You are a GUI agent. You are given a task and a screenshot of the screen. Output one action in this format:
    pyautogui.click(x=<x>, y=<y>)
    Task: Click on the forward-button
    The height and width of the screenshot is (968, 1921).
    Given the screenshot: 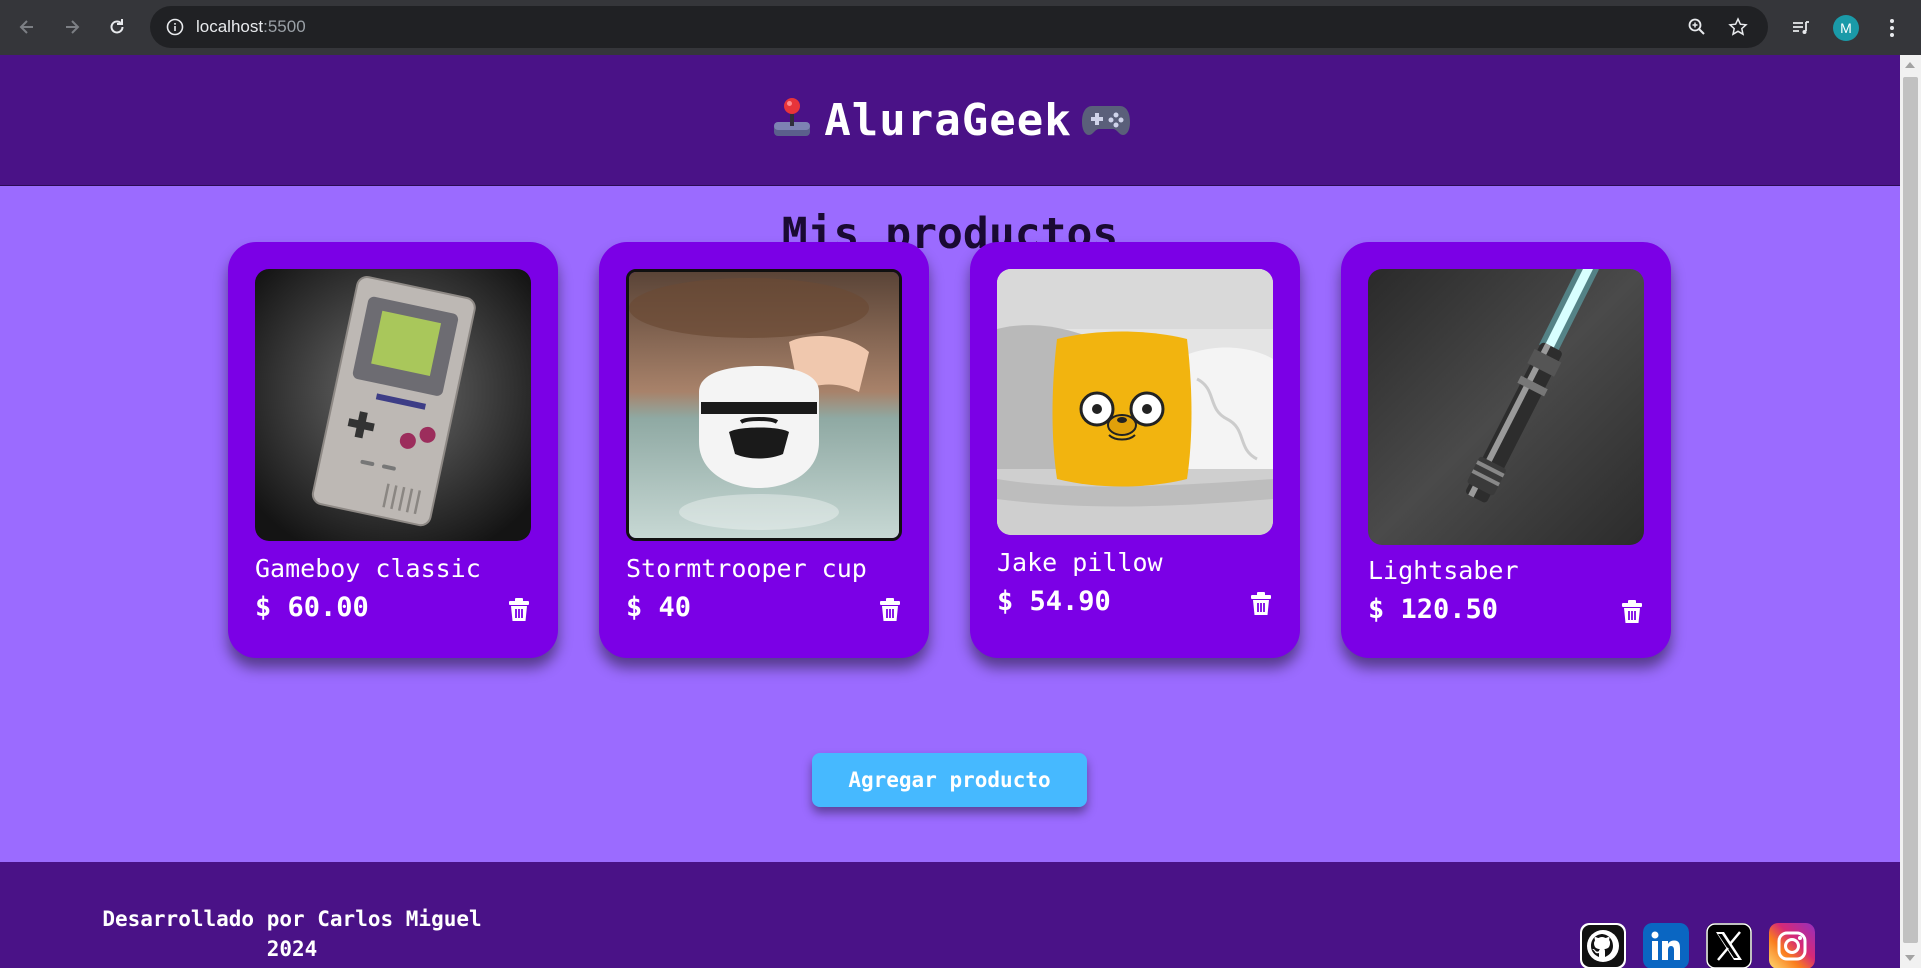 What is the action you would take?
    pyautogui.click(x=72, y=27)
    